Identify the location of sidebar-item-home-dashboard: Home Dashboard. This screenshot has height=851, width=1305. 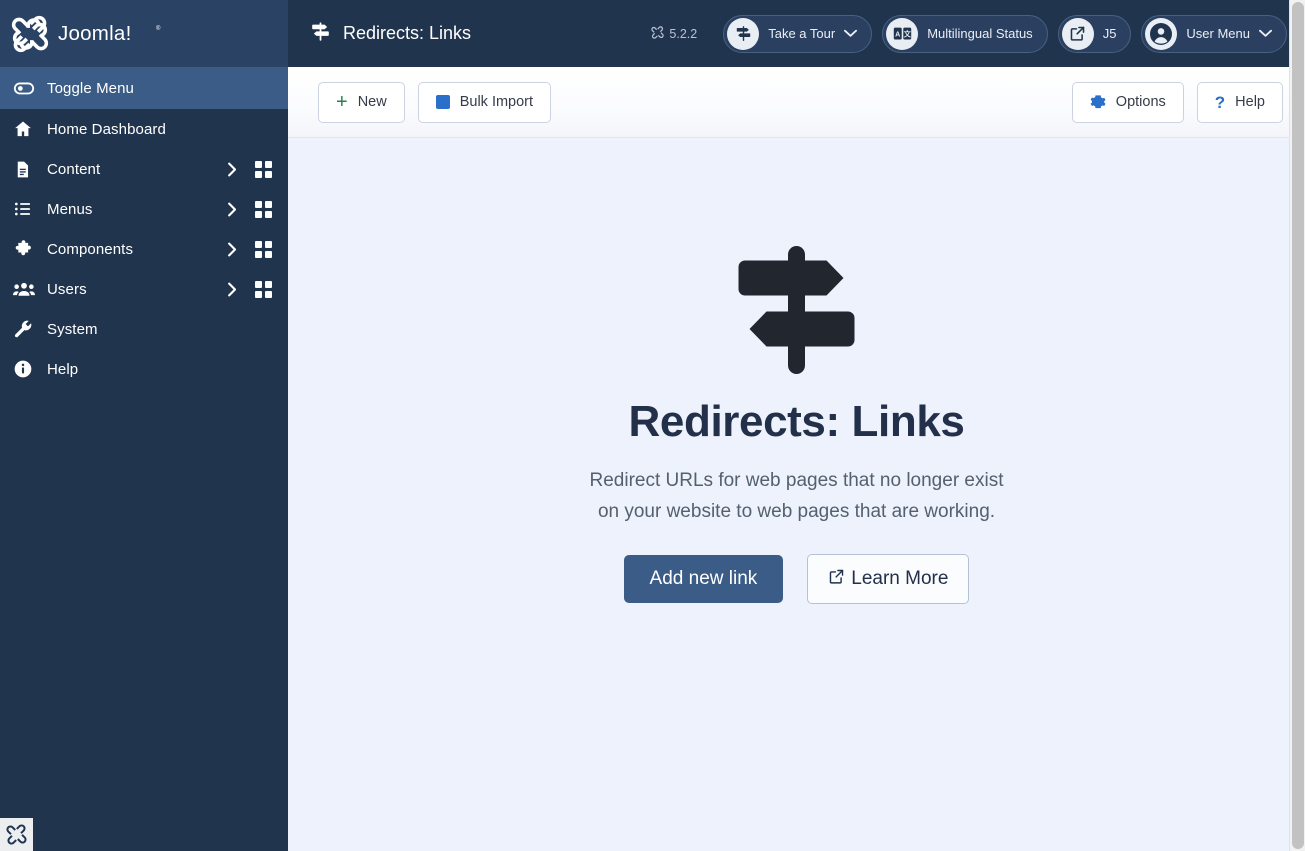
(144, 129).